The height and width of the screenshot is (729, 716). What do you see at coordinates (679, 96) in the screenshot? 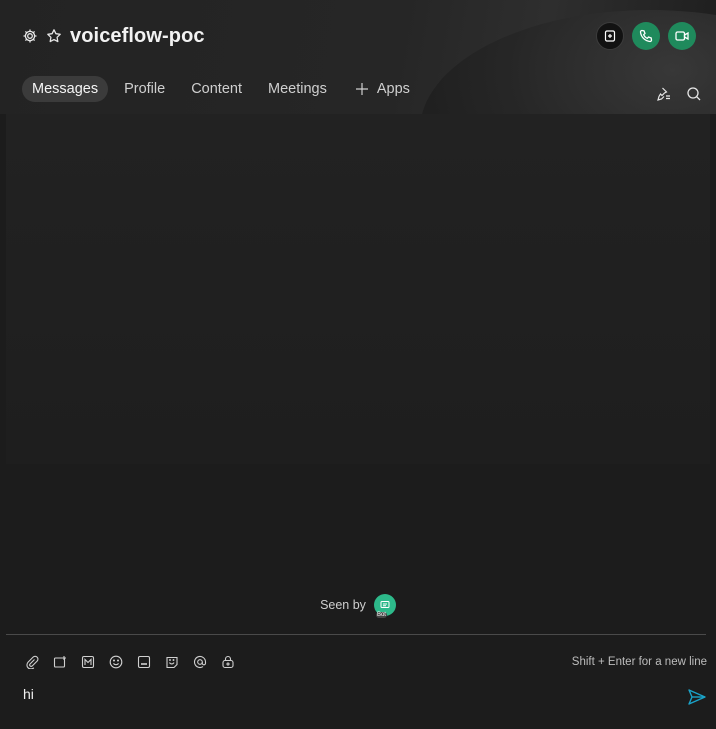
I see `header-tools` at bounding box center [679, 96].